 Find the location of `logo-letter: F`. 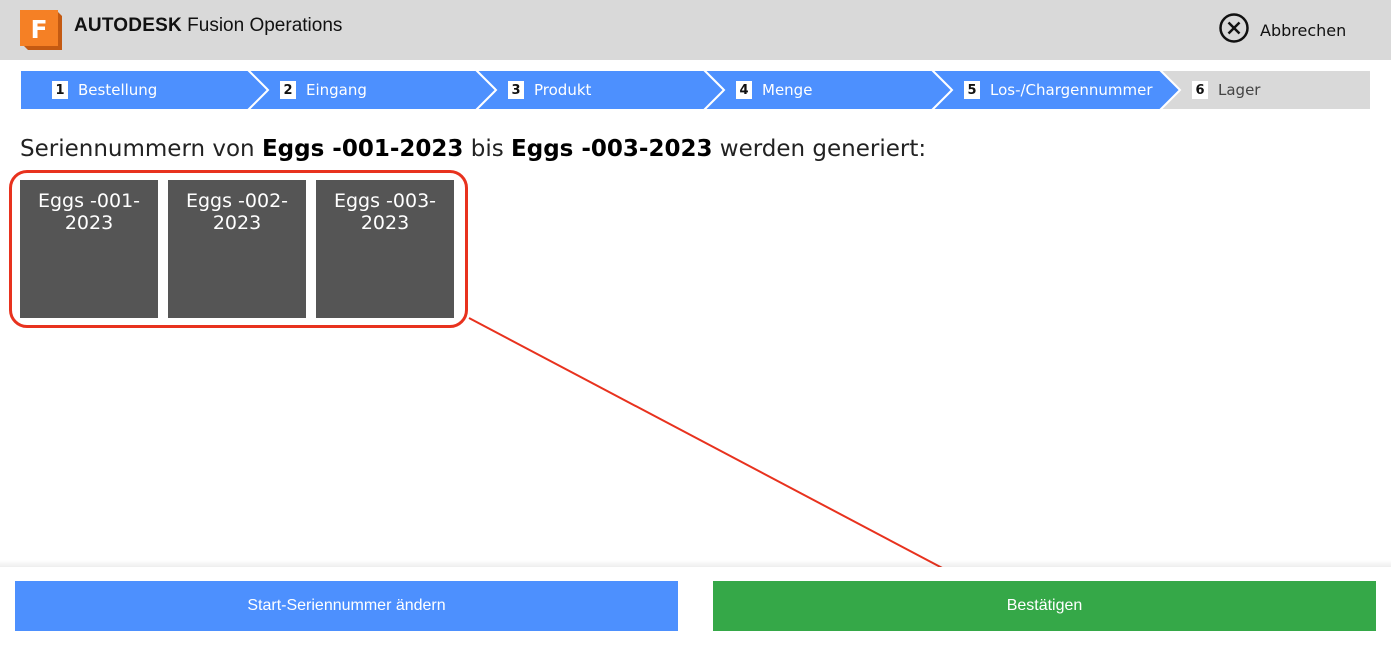

logo-letter: F is located at coordinates (38, 29).